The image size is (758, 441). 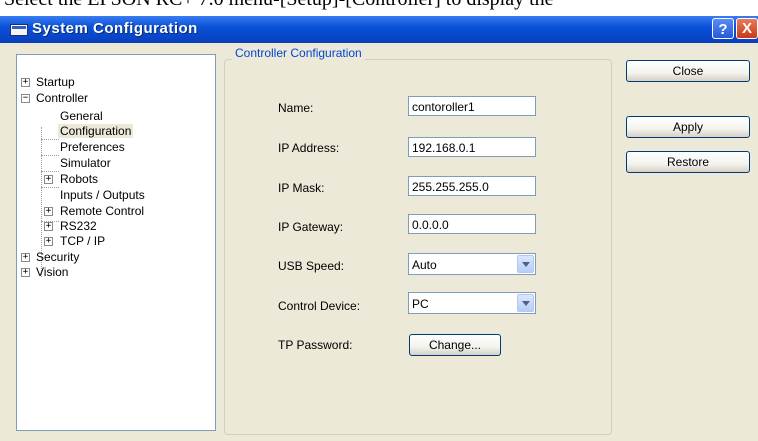 I want to click on tree-item-label: Startup, so click(x=55, y=82).